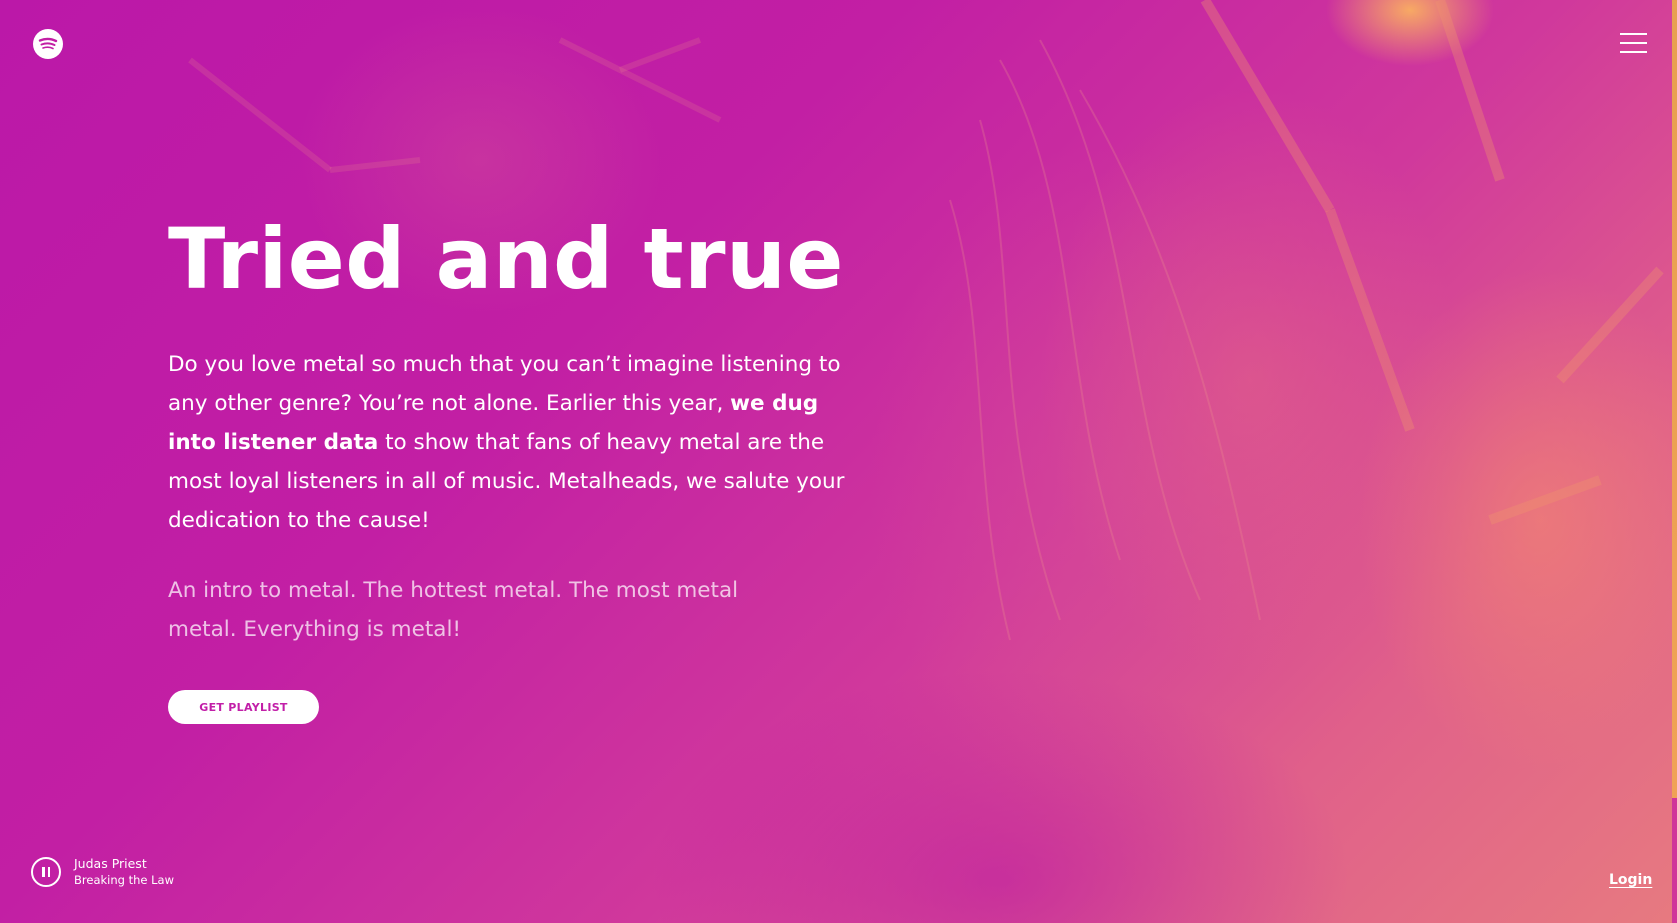 The height and width of the screenshot is (923, 1677). Describe the element at coordinates (1674, 860) in the screenshot. I see `scroll-track` at that location.